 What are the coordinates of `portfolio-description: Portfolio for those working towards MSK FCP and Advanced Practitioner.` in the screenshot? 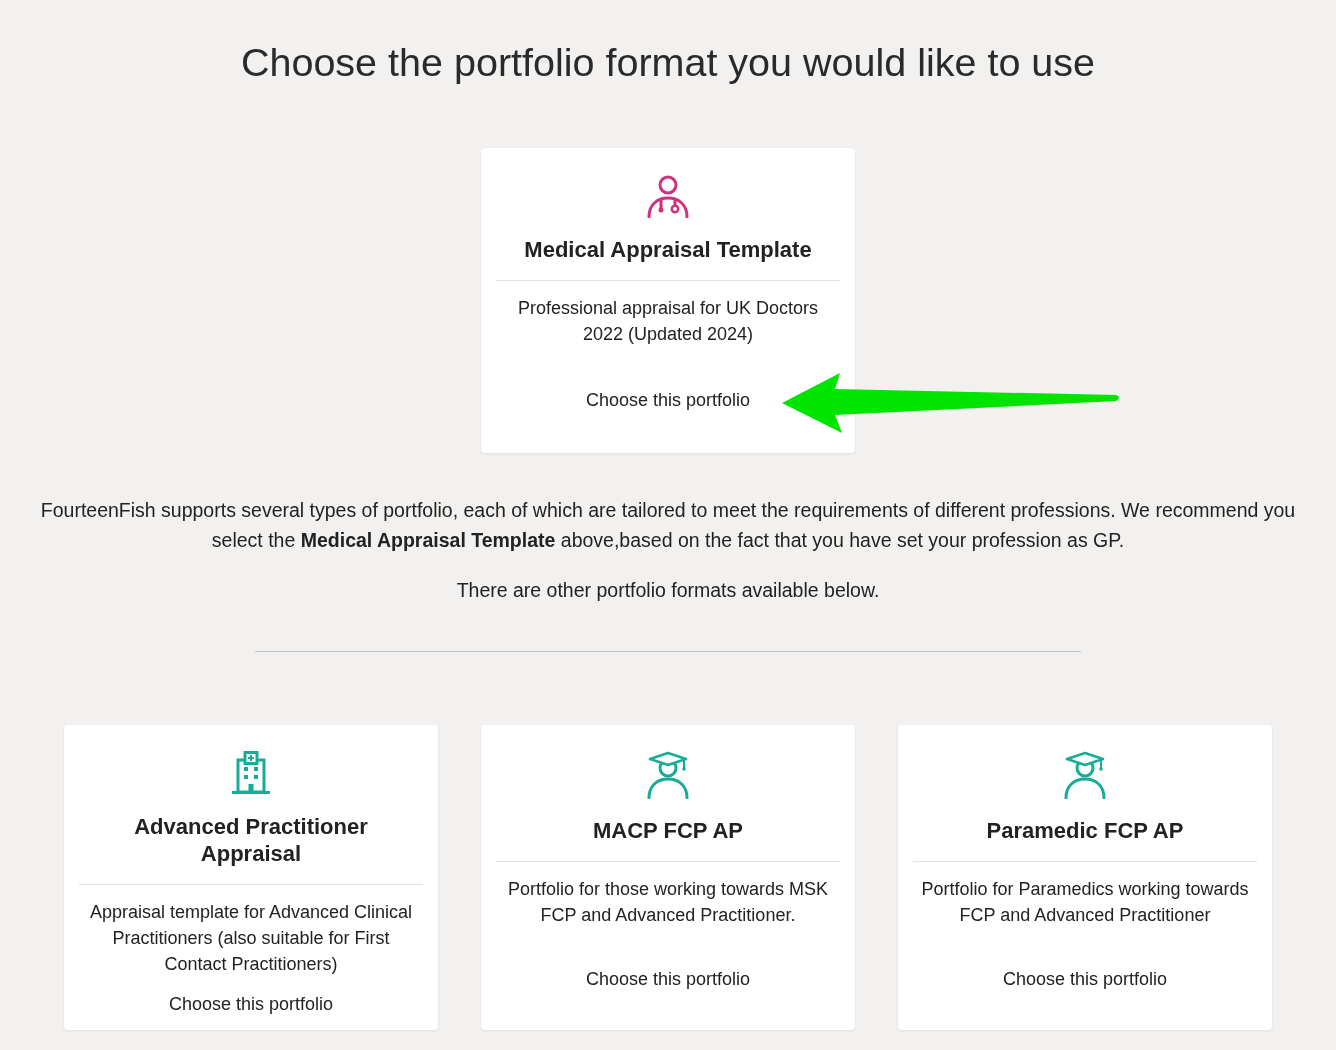 It's located at (668, 902).